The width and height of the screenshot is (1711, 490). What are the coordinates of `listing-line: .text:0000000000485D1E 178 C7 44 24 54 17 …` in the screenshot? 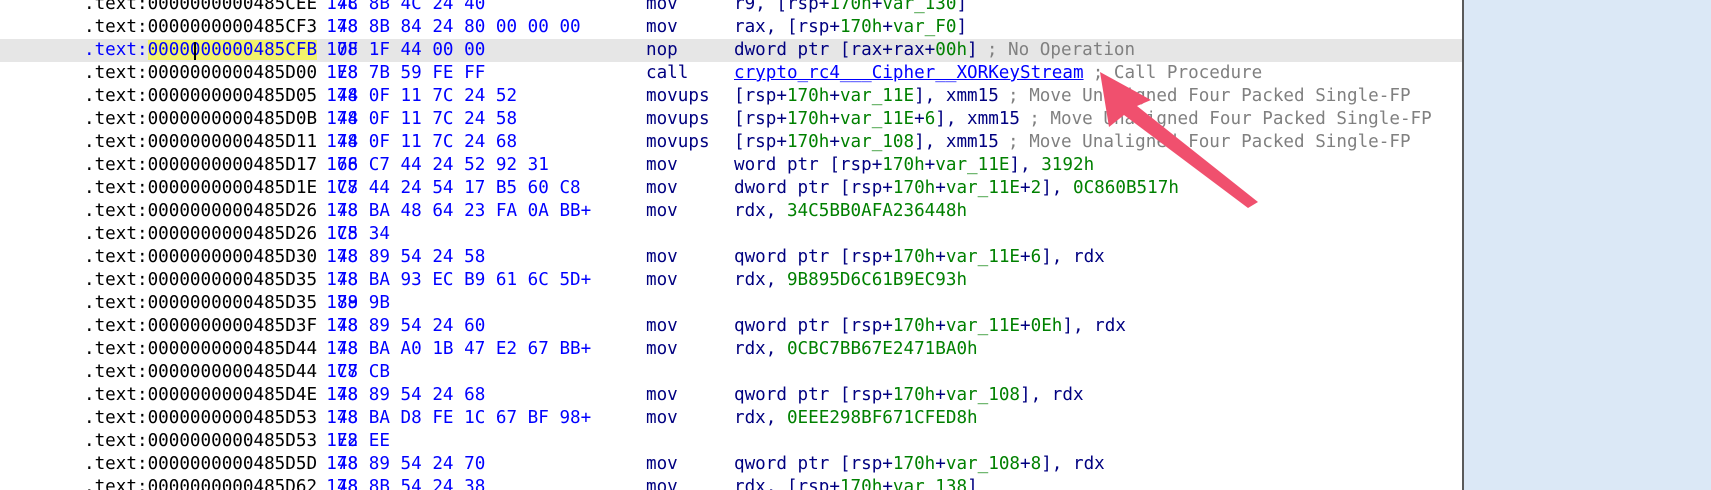 It's located at (731, 188).